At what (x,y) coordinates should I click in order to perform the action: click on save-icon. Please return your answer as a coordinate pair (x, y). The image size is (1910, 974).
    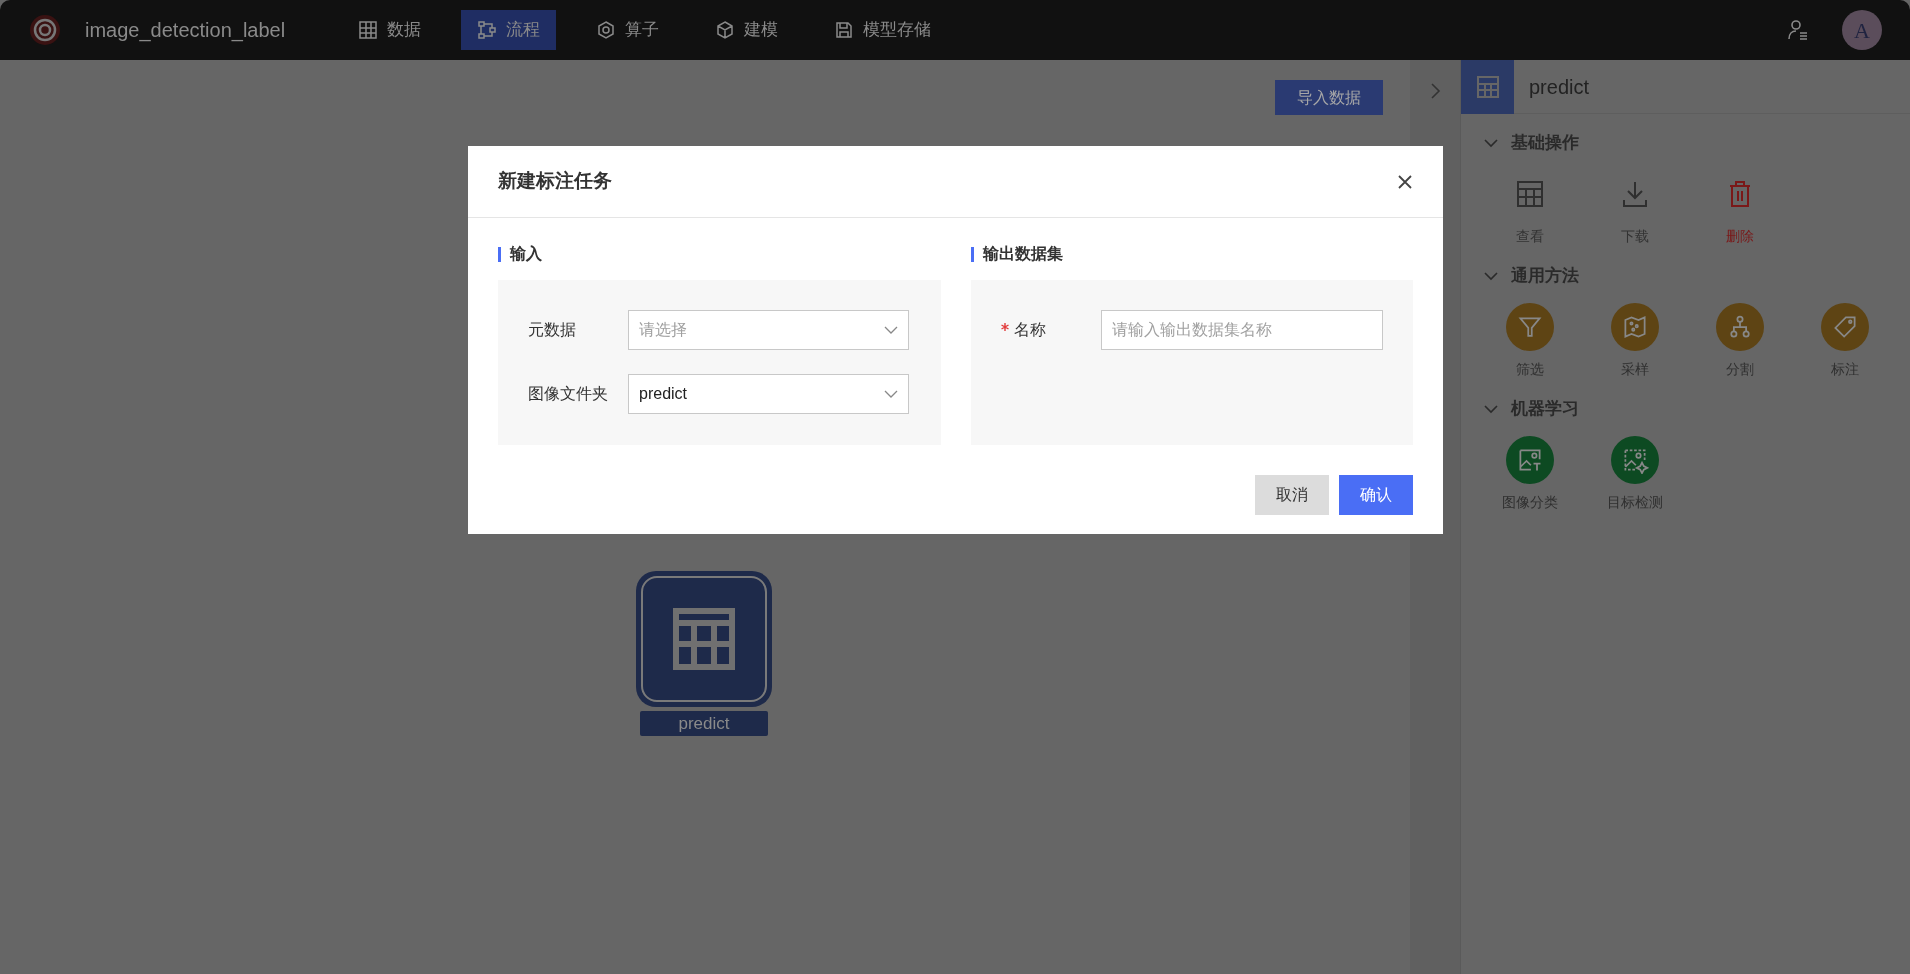
    Looking at the image, I should click on (844, 30).